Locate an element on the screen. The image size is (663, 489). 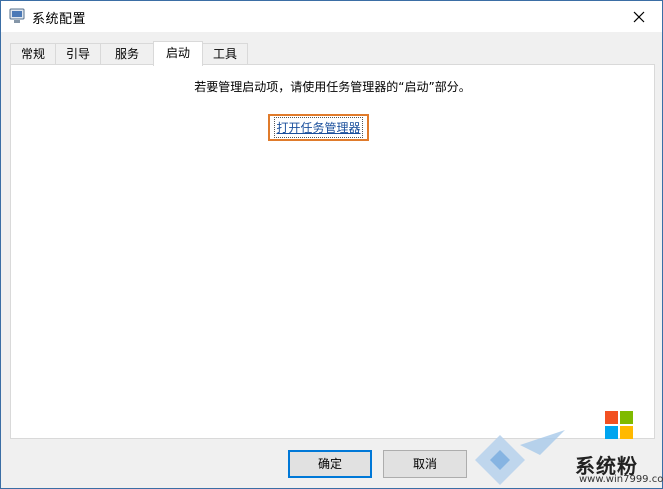
close-button is located at coordinates (639, 16).